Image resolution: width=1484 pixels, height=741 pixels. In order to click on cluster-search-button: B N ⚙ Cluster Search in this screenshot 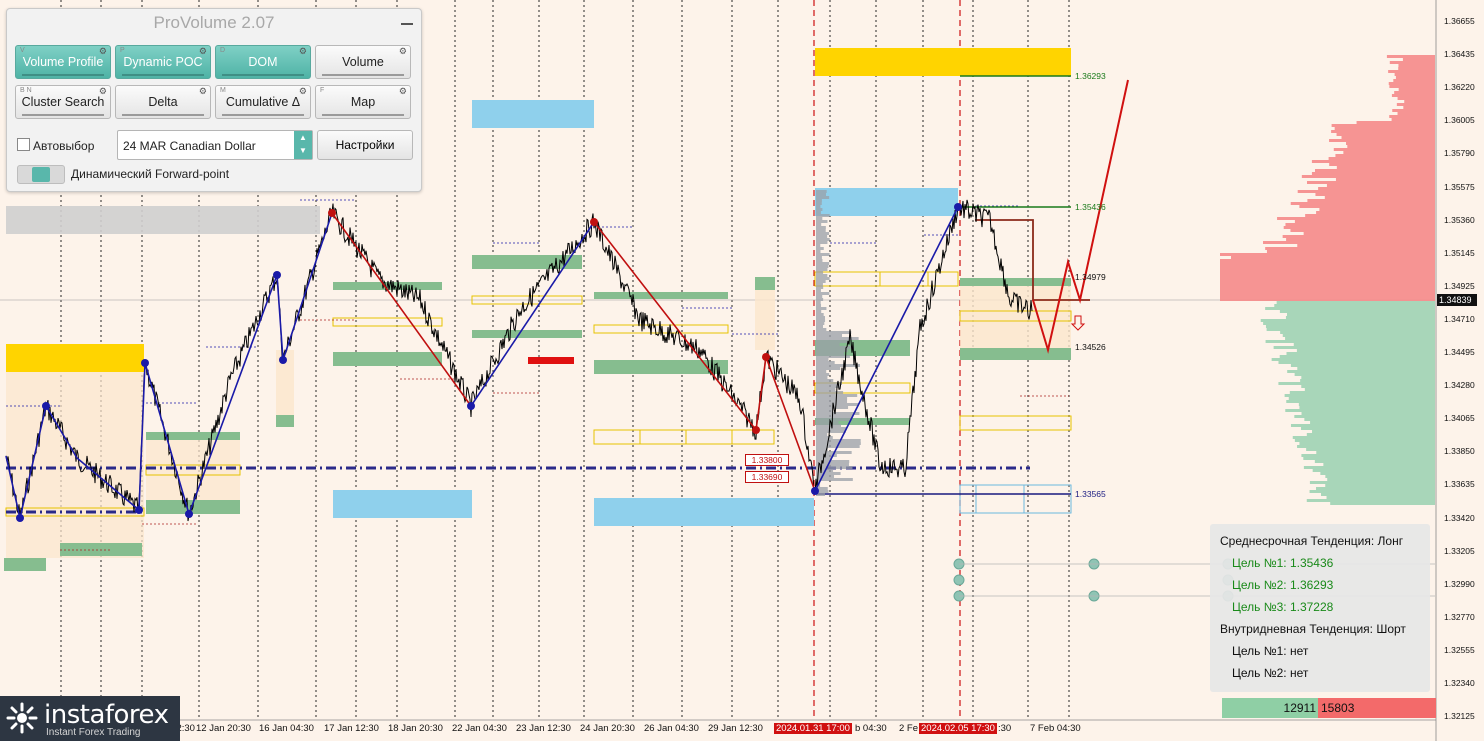, I will do `click(63, 102)`.